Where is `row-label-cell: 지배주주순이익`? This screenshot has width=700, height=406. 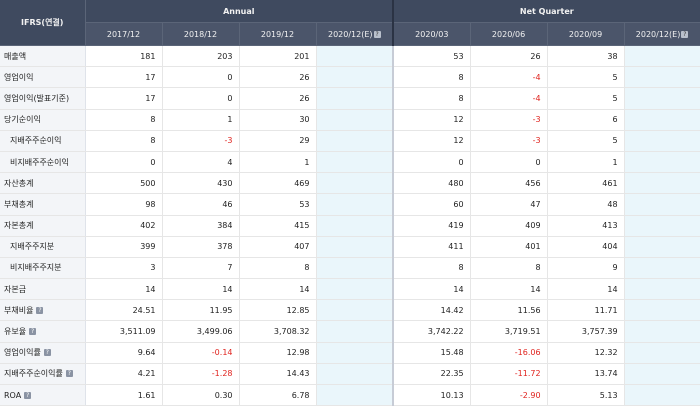 row-label-cell: 지배주주순이익 is located at coordinates (43, 141).